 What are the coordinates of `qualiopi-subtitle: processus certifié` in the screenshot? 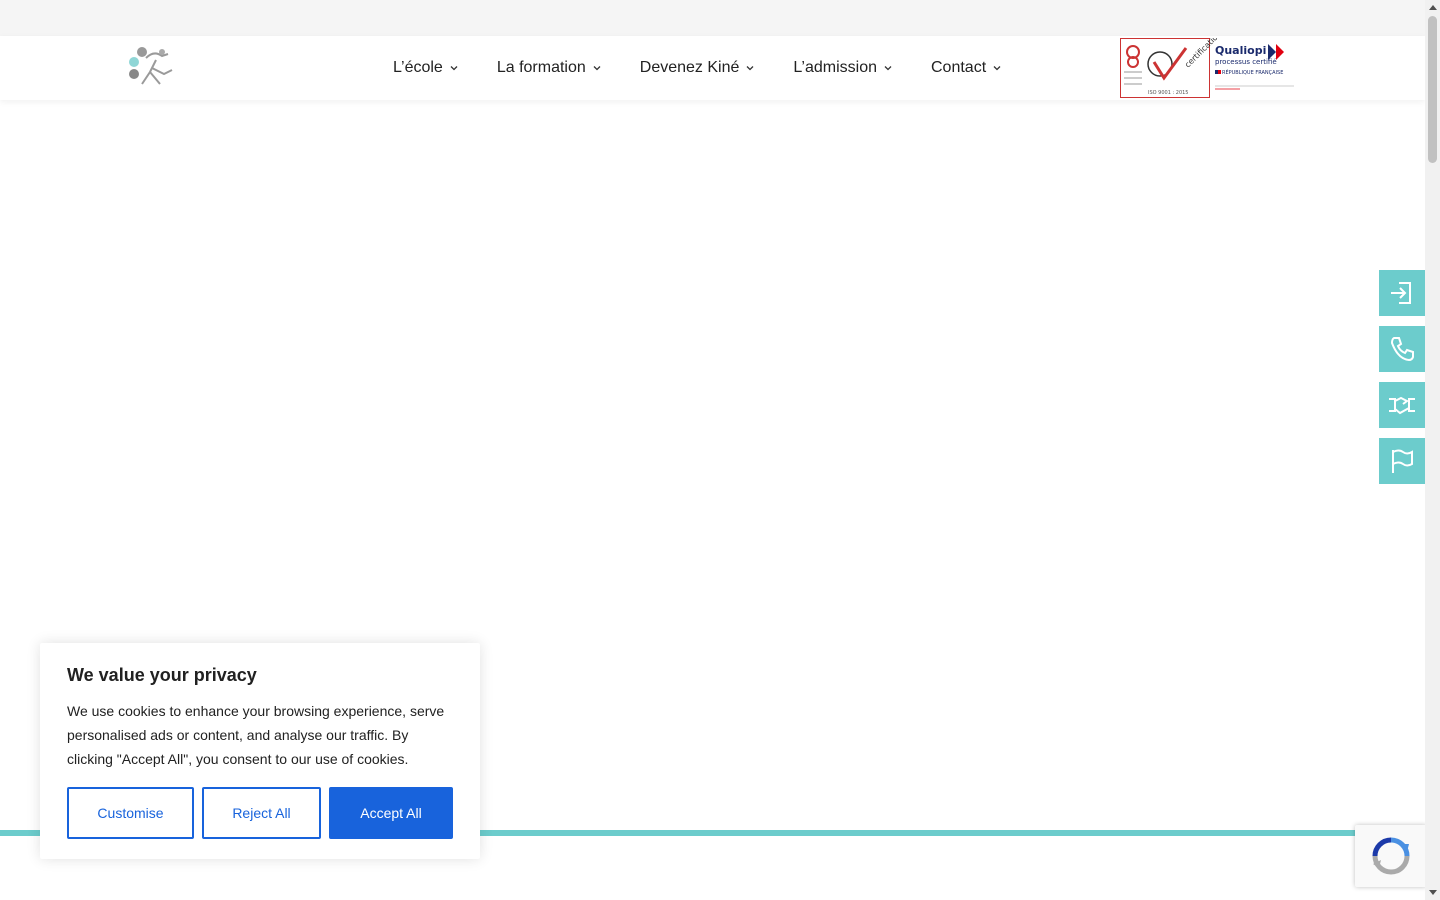 It's located at (1246, 62).